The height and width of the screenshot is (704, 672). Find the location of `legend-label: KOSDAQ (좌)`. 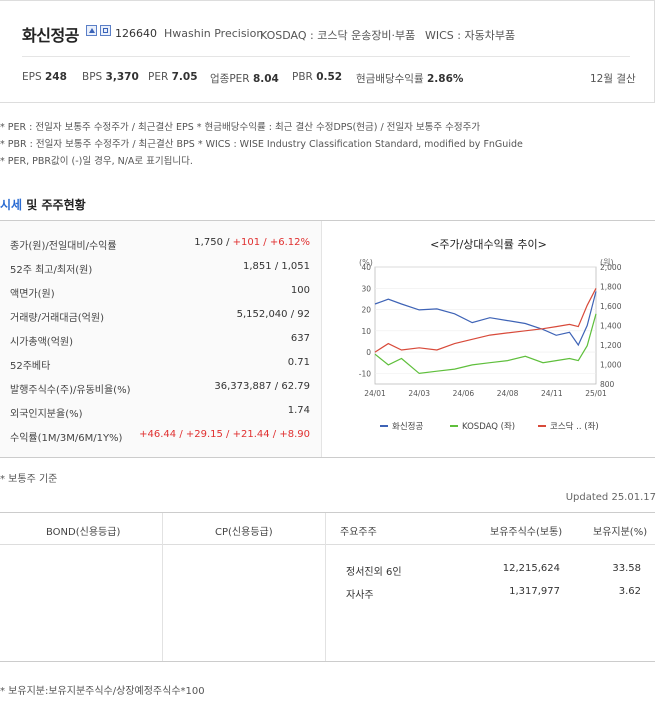

legend-label: KOSDAQ (좌) is located at coordinates (488, 427).